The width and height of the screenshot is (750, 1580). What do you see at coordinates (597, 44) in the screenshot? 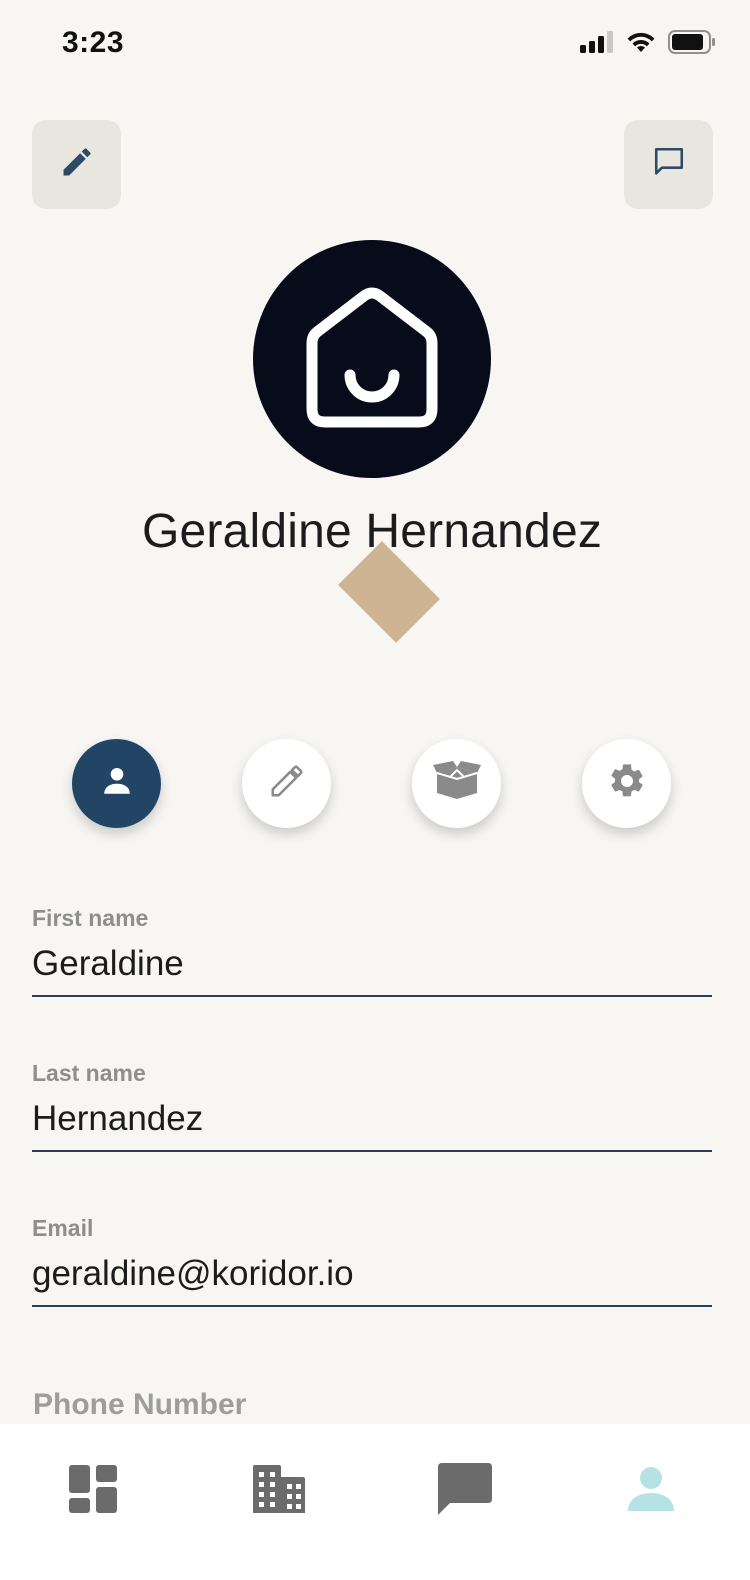
I see `signal-icon` at bounding box center [597, 44].